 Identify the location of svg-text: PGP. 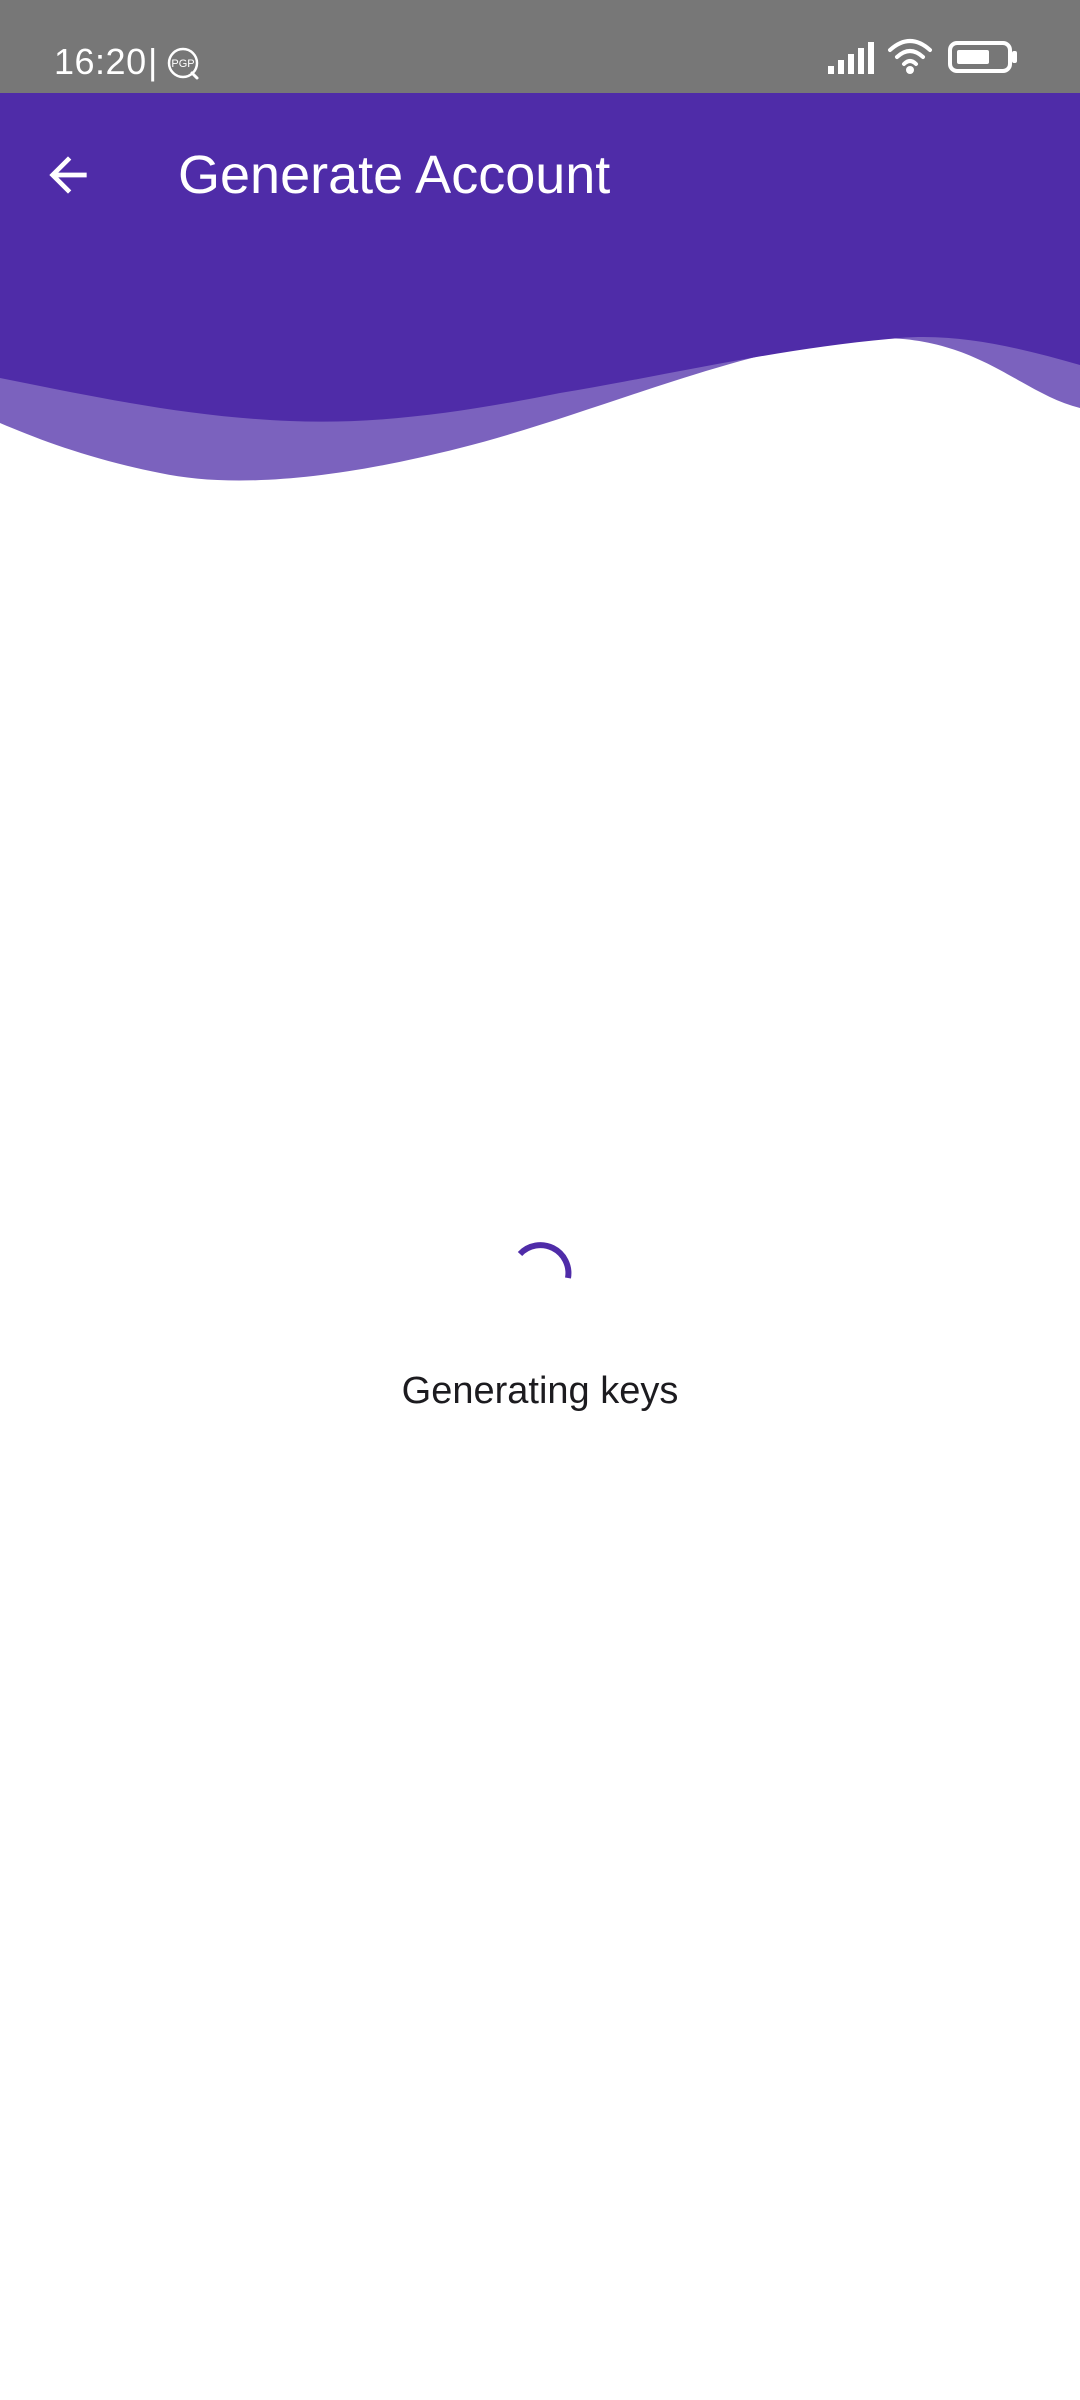
(182, 64).